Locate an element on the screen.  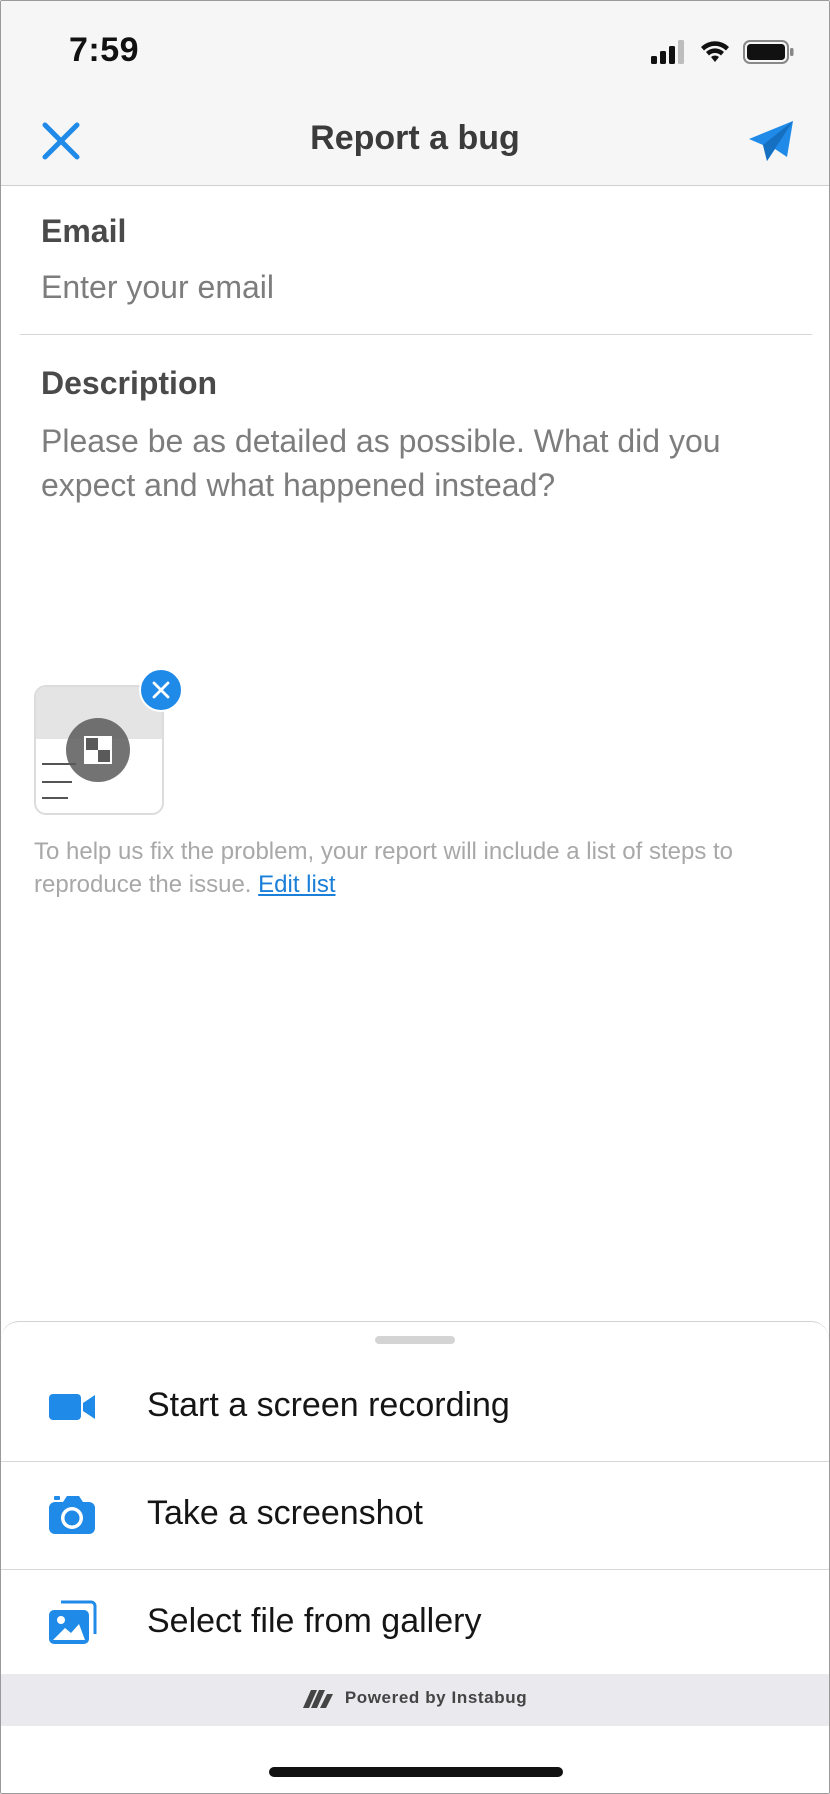
video-camera-icon is located at coordinates (72, 1407).